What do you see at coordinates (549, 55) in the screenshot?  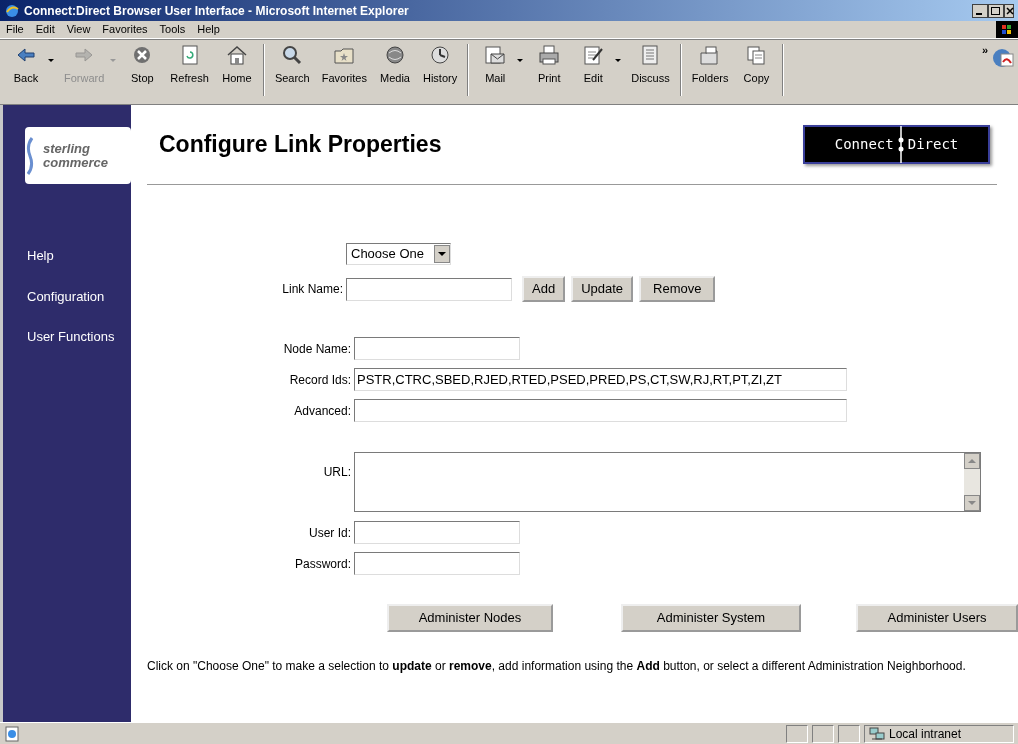 I see `printer-icon` at bounding box center [549, 55].